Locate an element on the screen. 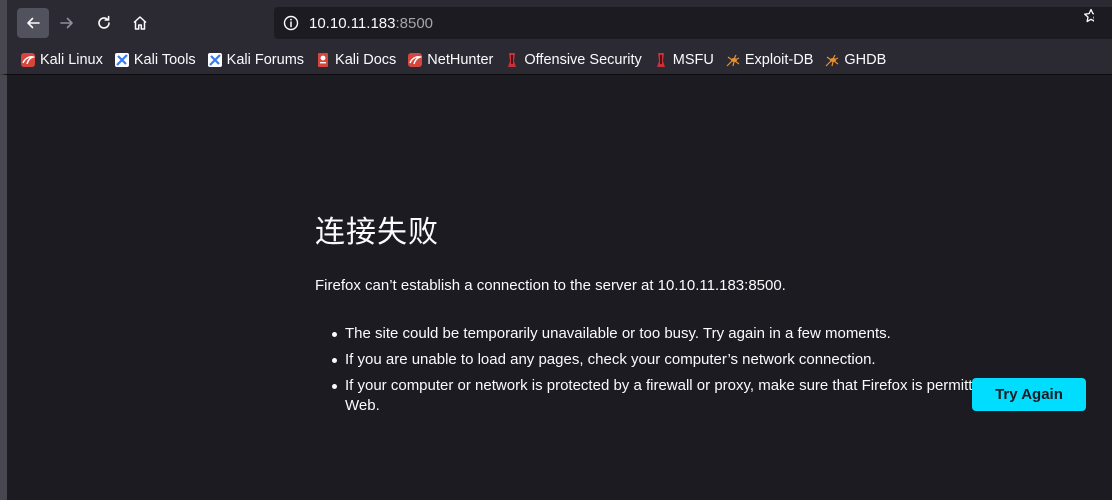  nethunter-icon is located at coordinates (415, 60).